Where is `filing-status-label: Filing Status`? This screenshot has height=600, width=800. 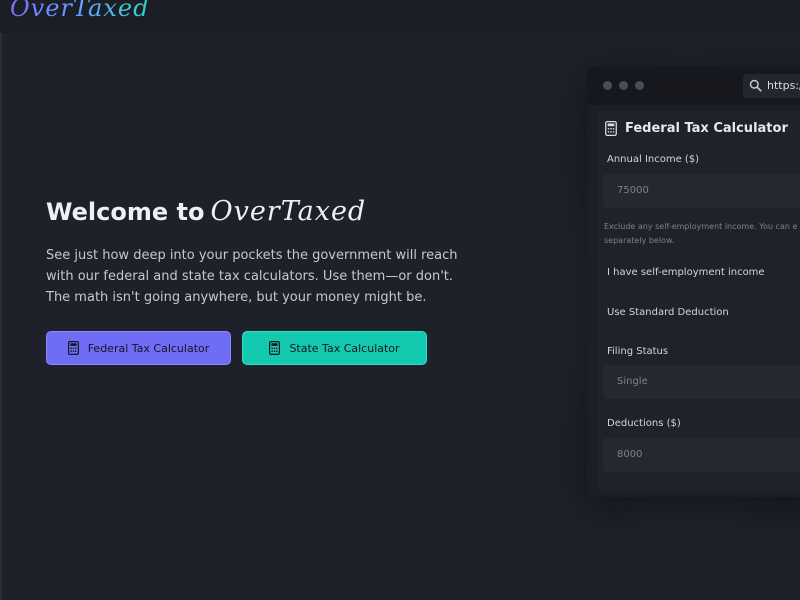 filing-status-label: Filing Status is located at coordinates (638, 351).